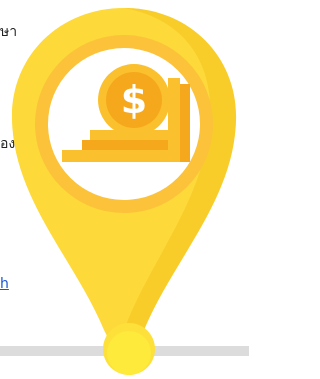 This screenshot has height=379, width=320. Describe the element at coordinates (129, 353) in the screenshot. I see `pin-tip-dot-core` at that location.